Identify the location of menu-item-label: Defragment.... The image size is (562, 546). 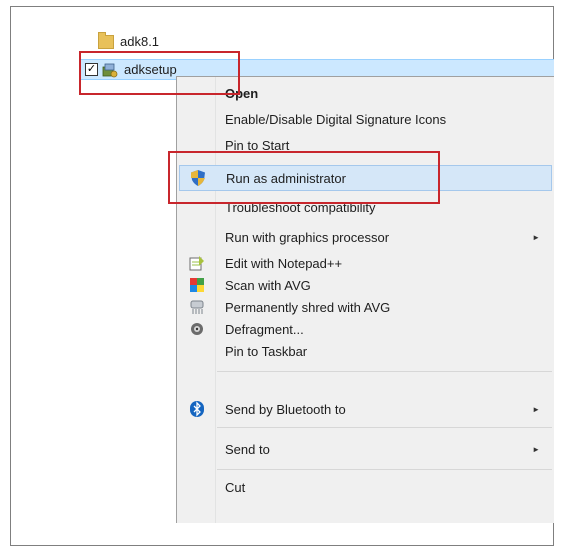
(264, 329).